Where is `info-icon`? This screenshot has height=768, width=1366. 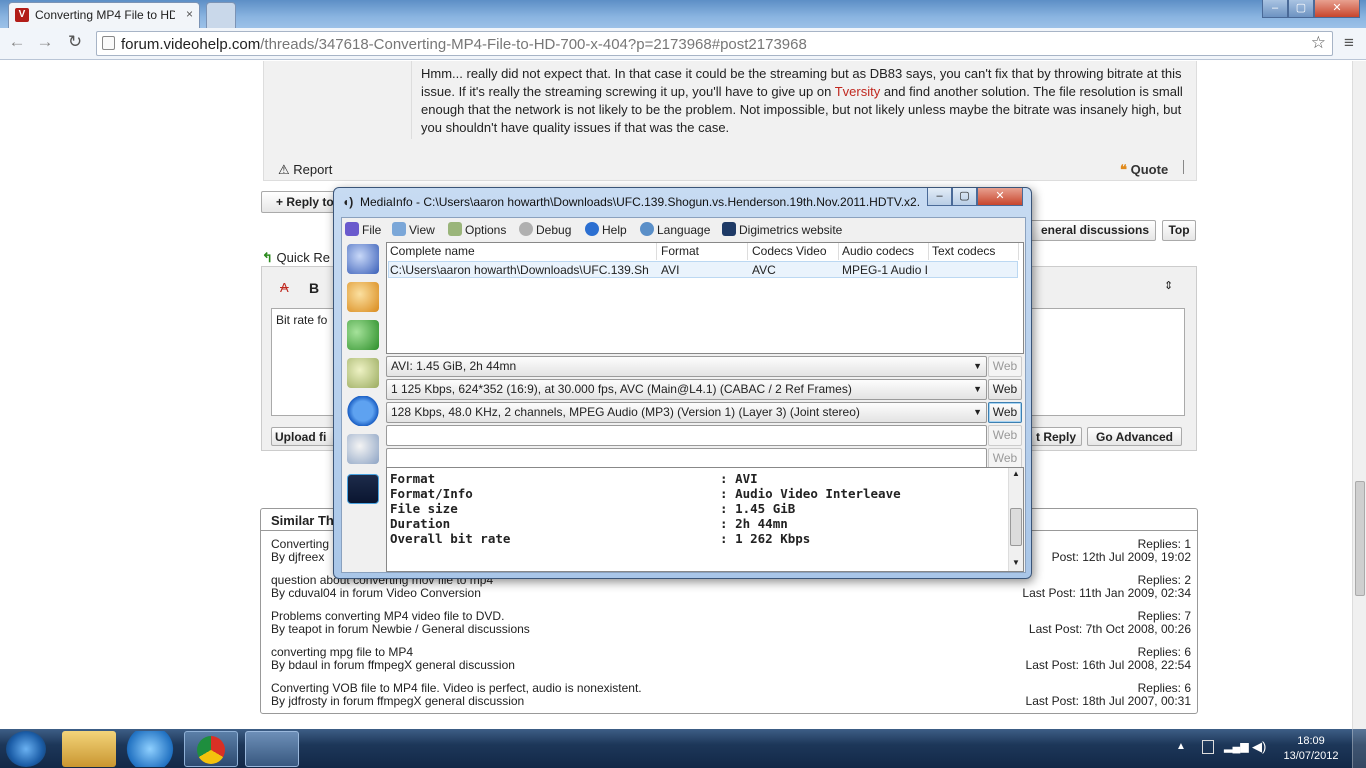
info-icon is located at coordinates (363, 411).